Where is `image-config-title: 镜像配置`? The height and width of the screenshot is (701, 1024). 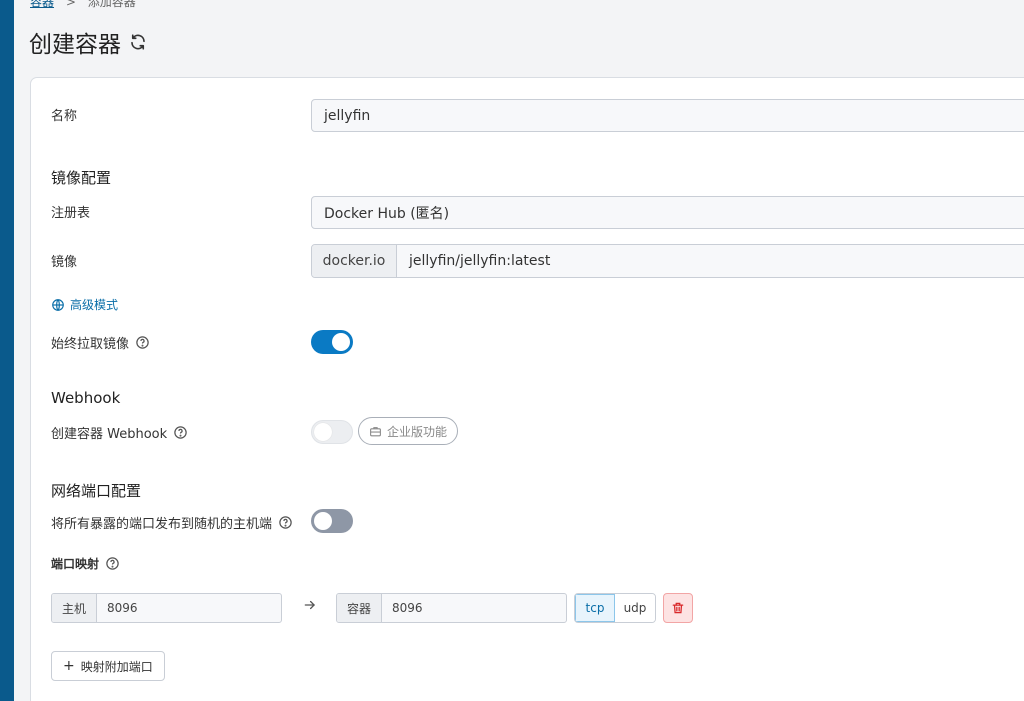
image-config-title: 镜像配置 is located at coordinates (81, 178).